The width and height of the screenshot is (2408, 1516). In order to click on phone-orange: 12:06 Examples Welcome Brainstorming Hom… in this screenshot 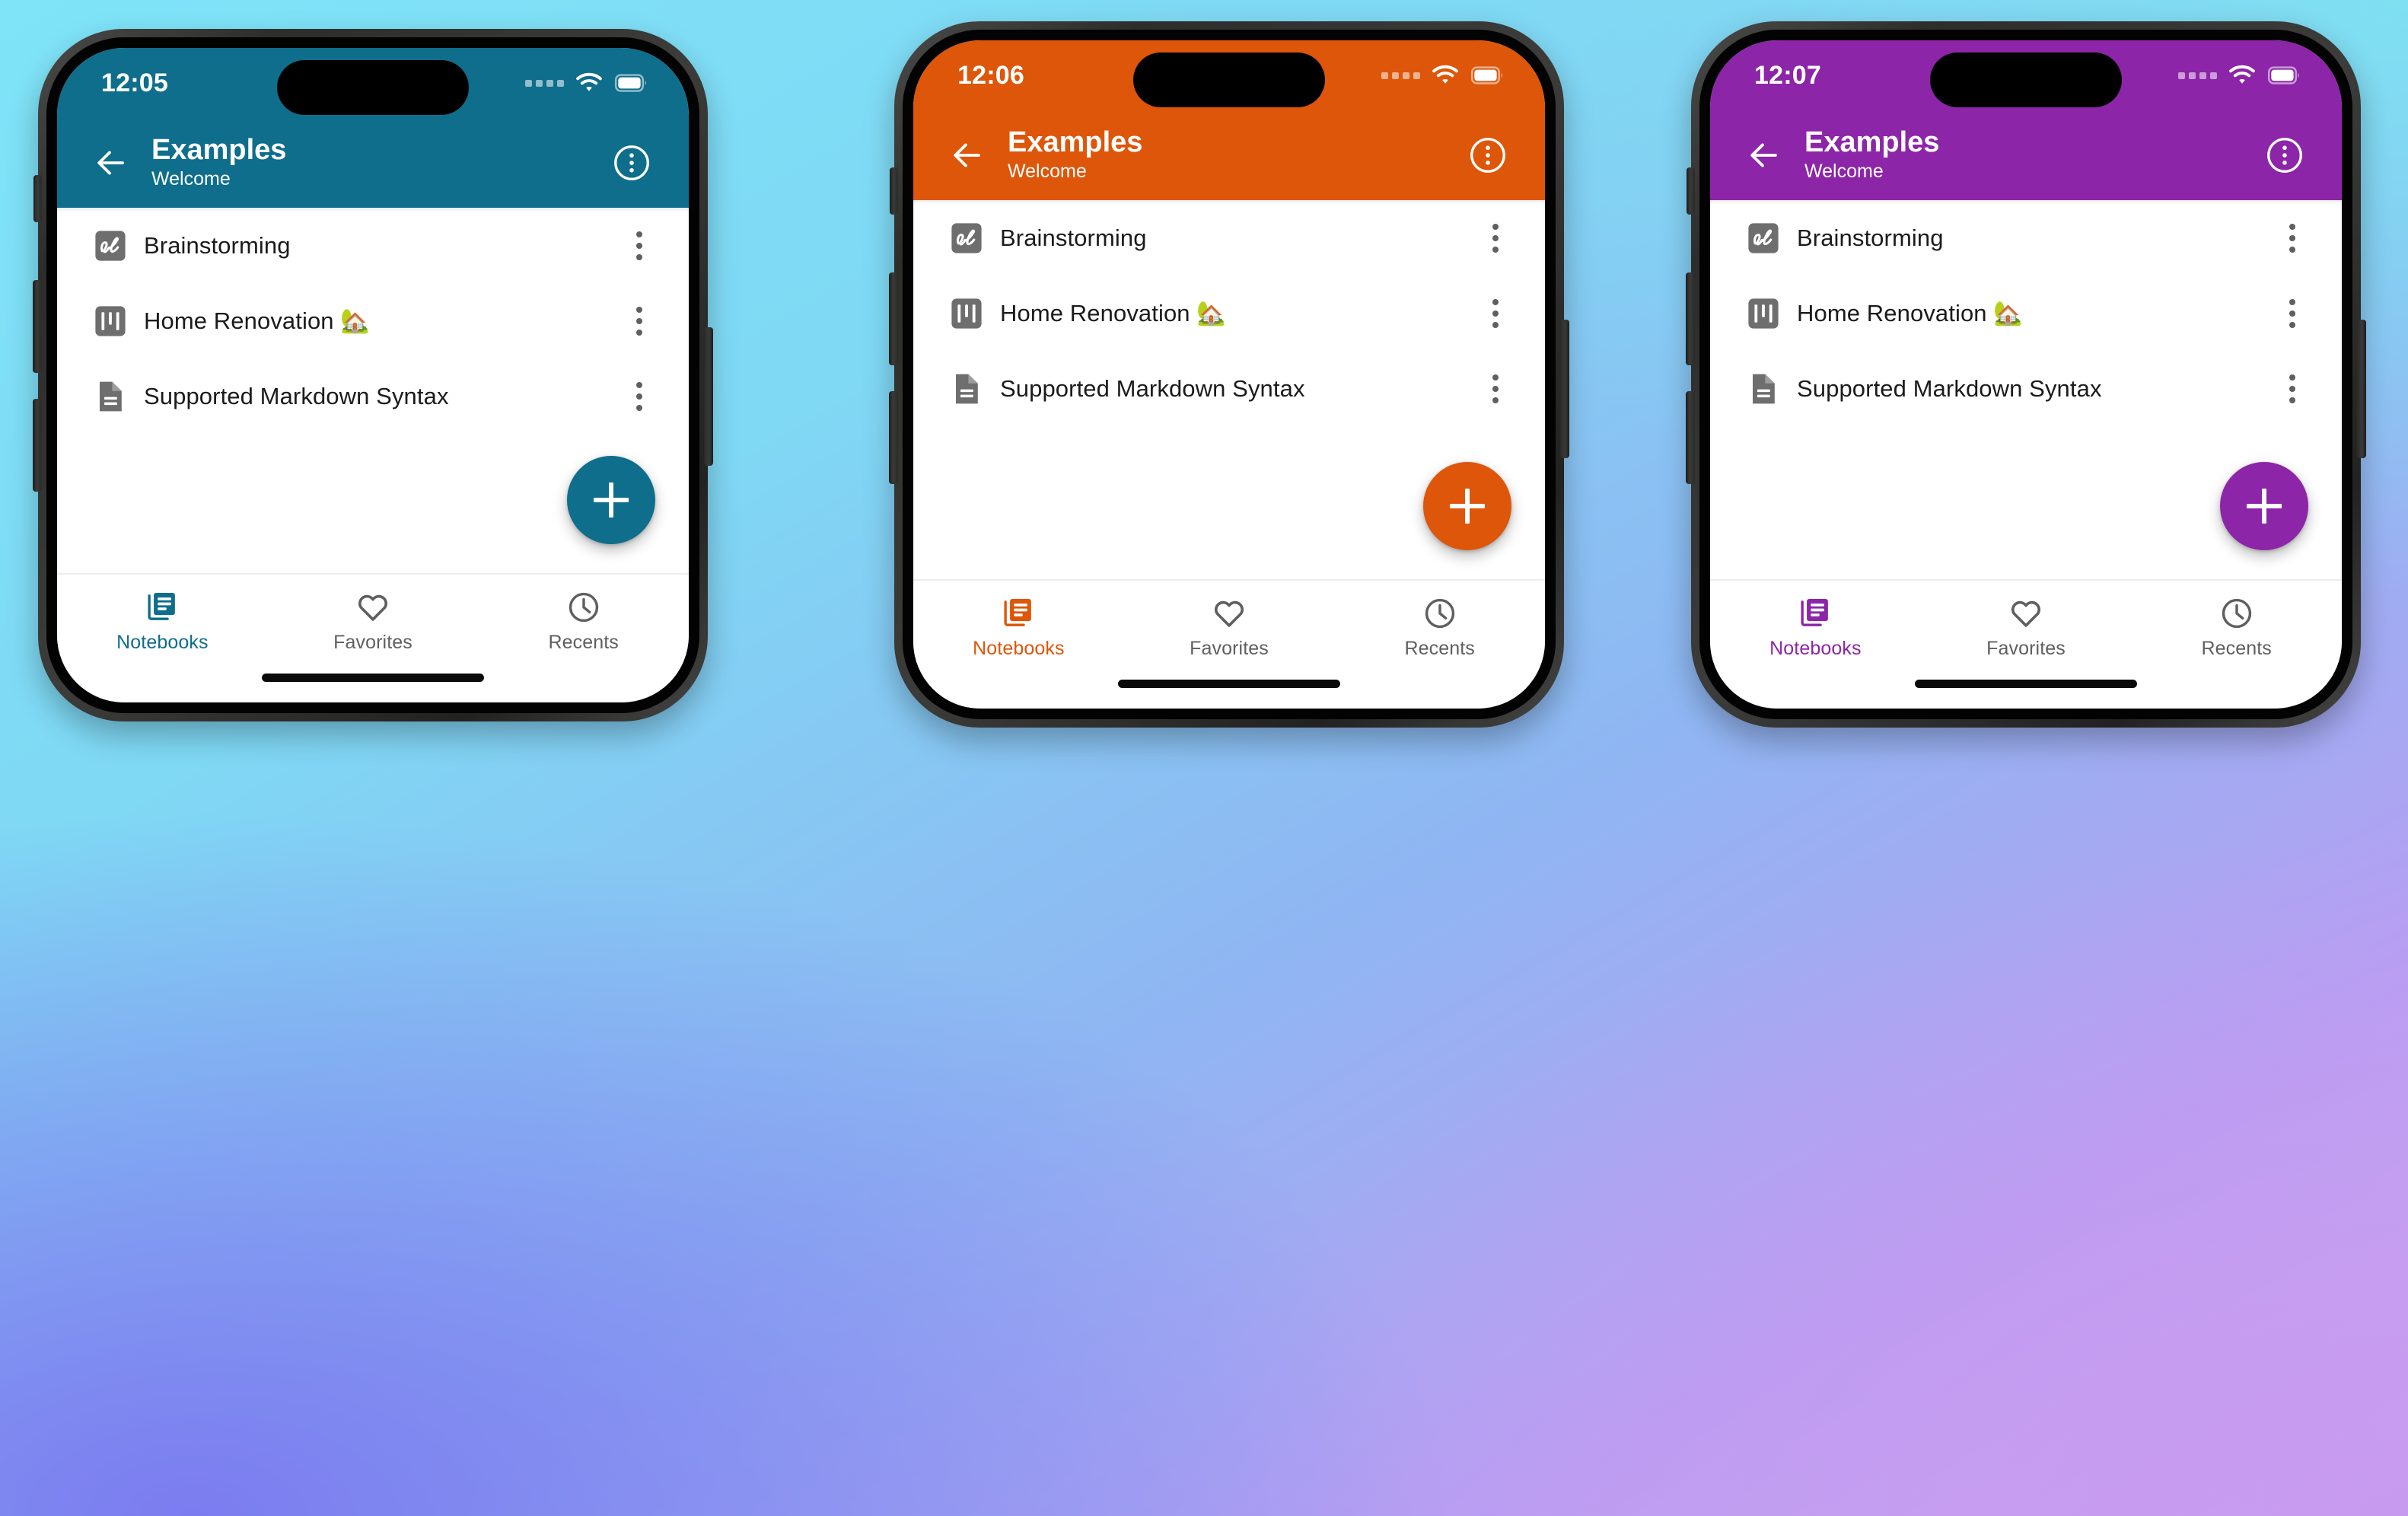, I will do `click(1229, 374)`.